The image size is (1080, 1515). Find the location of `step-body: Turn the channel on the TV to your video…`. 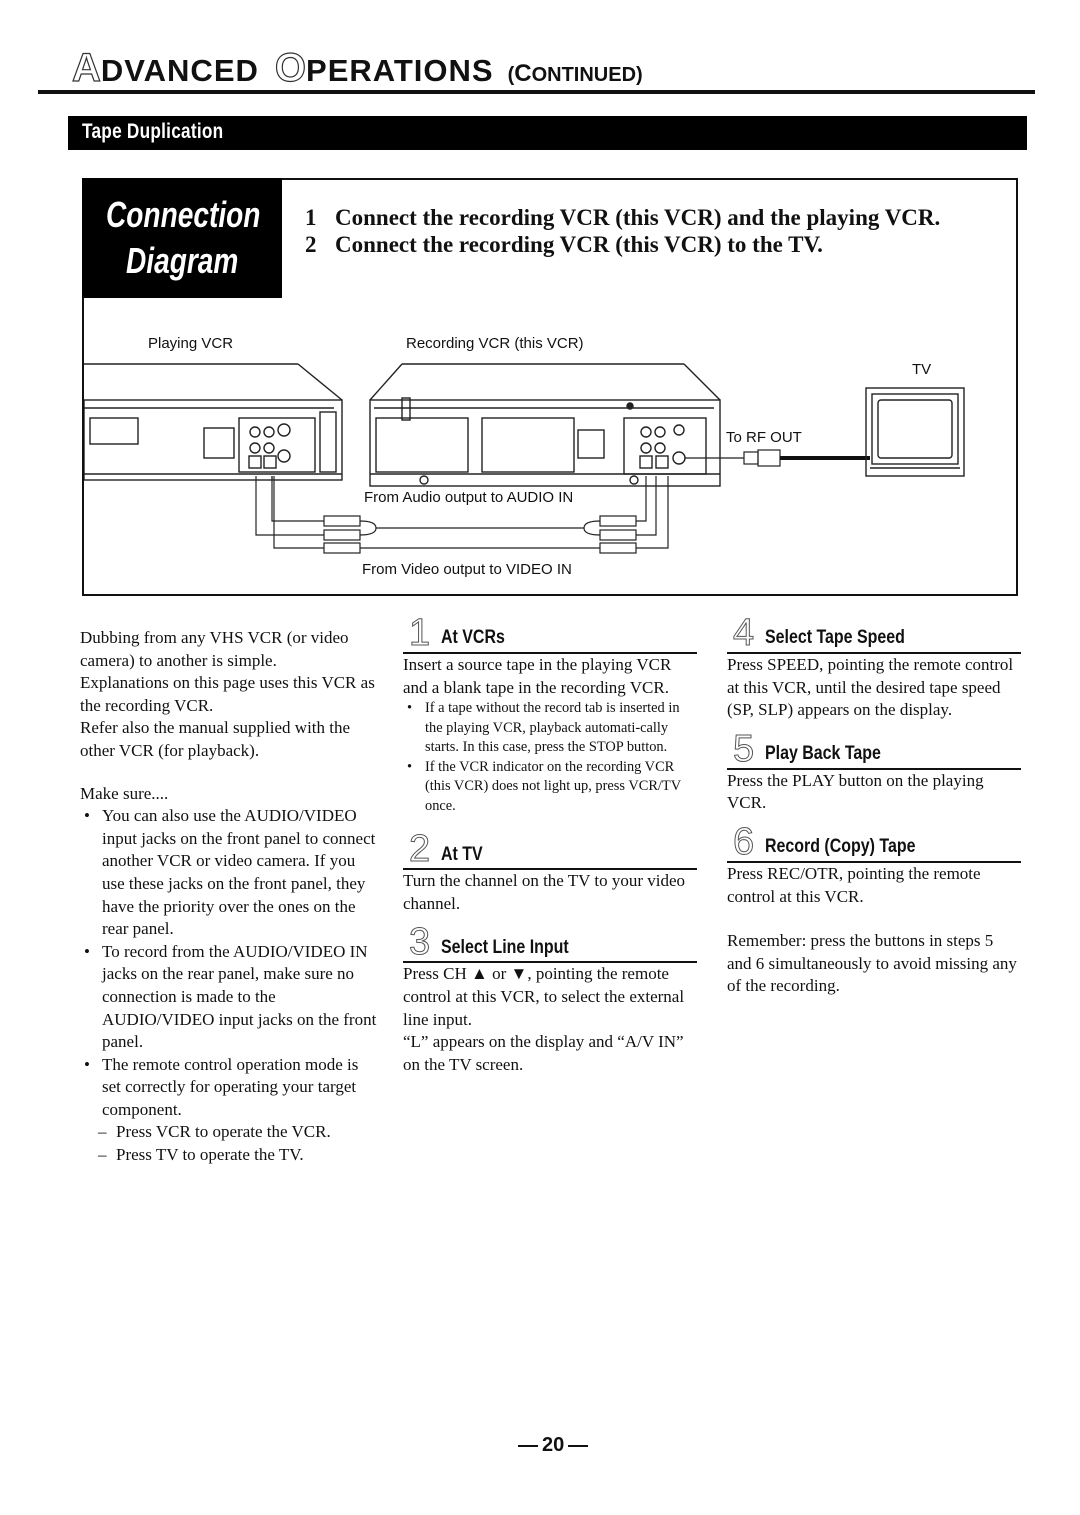

step-body: Turn the channel on the TV to your video… is located at coordinates (544, 892).